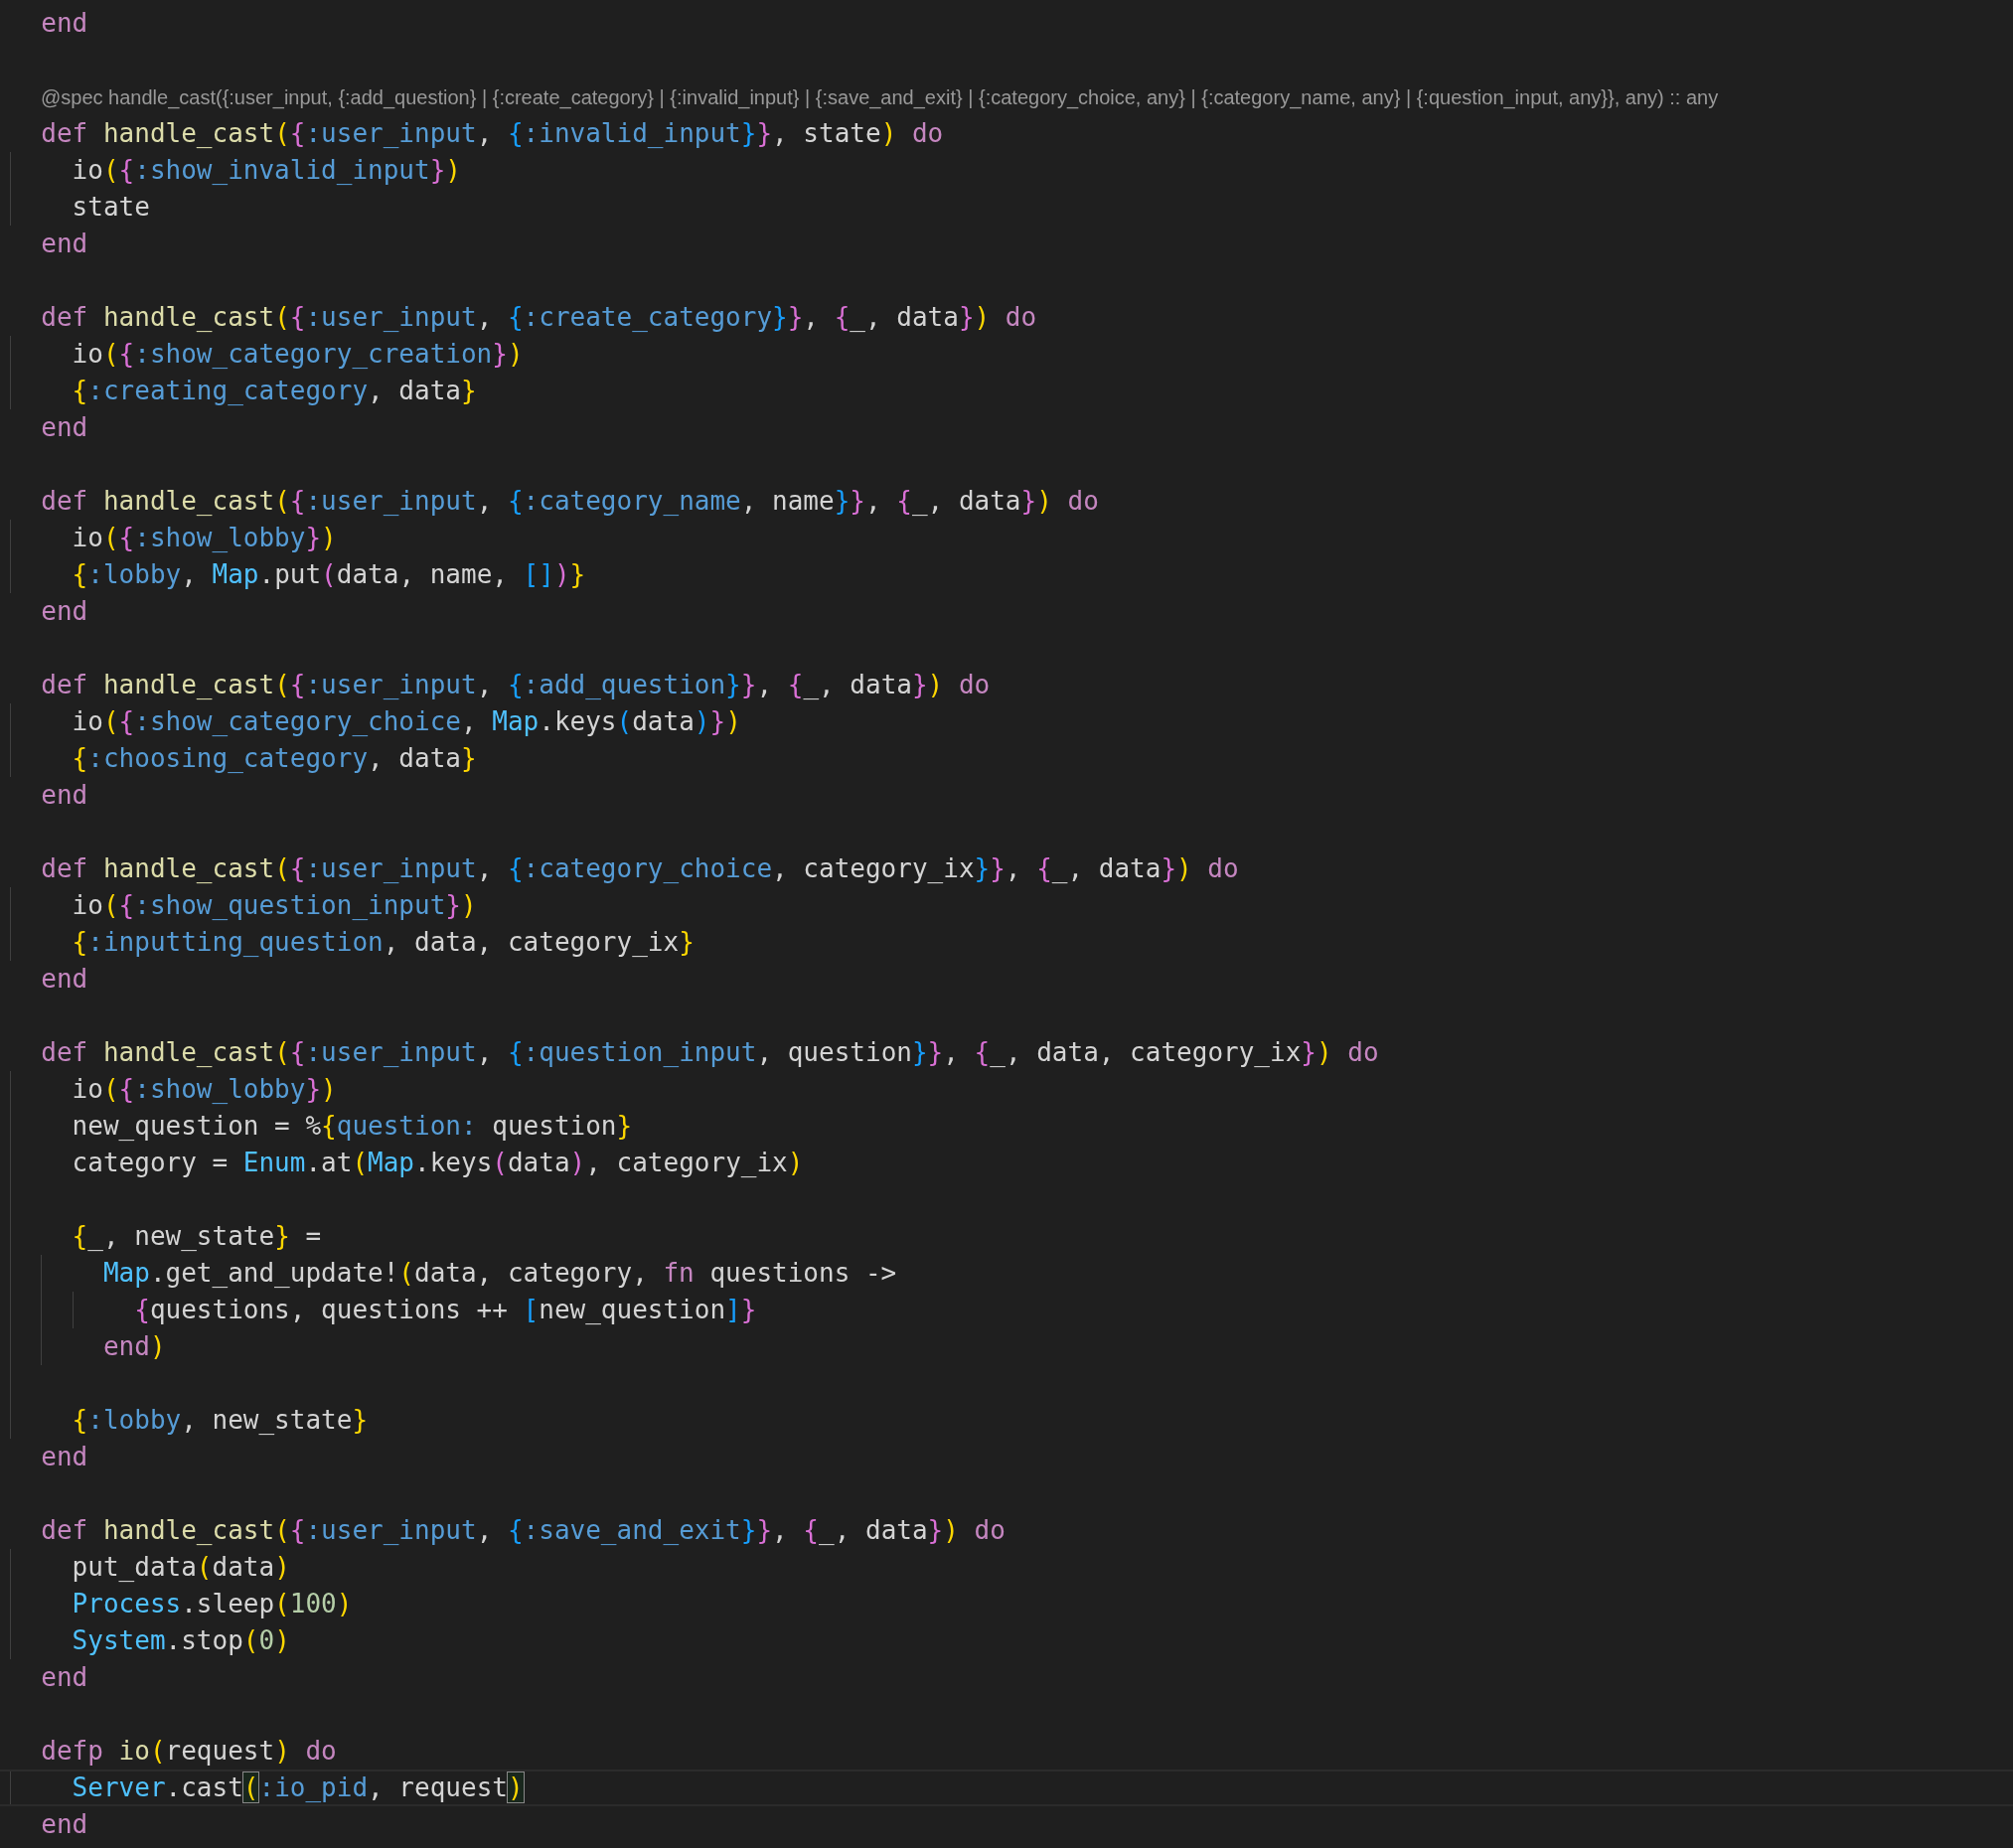 The height and width of the screenshot is (1848, 2013). Describe the element at coordinates (133, 1346) in the screenshot. I see `code-line: end)` at that location.